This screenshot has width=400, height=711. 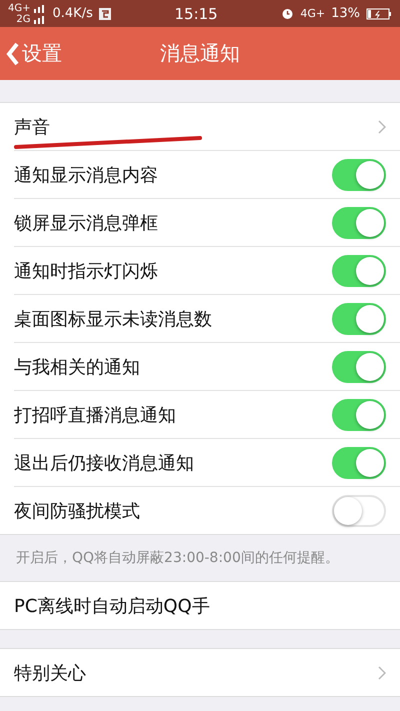 I want to click on back-button: 设置, so click(x=50, y=53).